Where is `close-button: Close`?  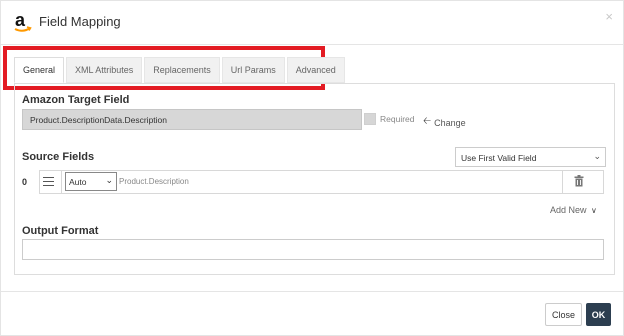 close-button: Close is located at coordinates (563, 314).